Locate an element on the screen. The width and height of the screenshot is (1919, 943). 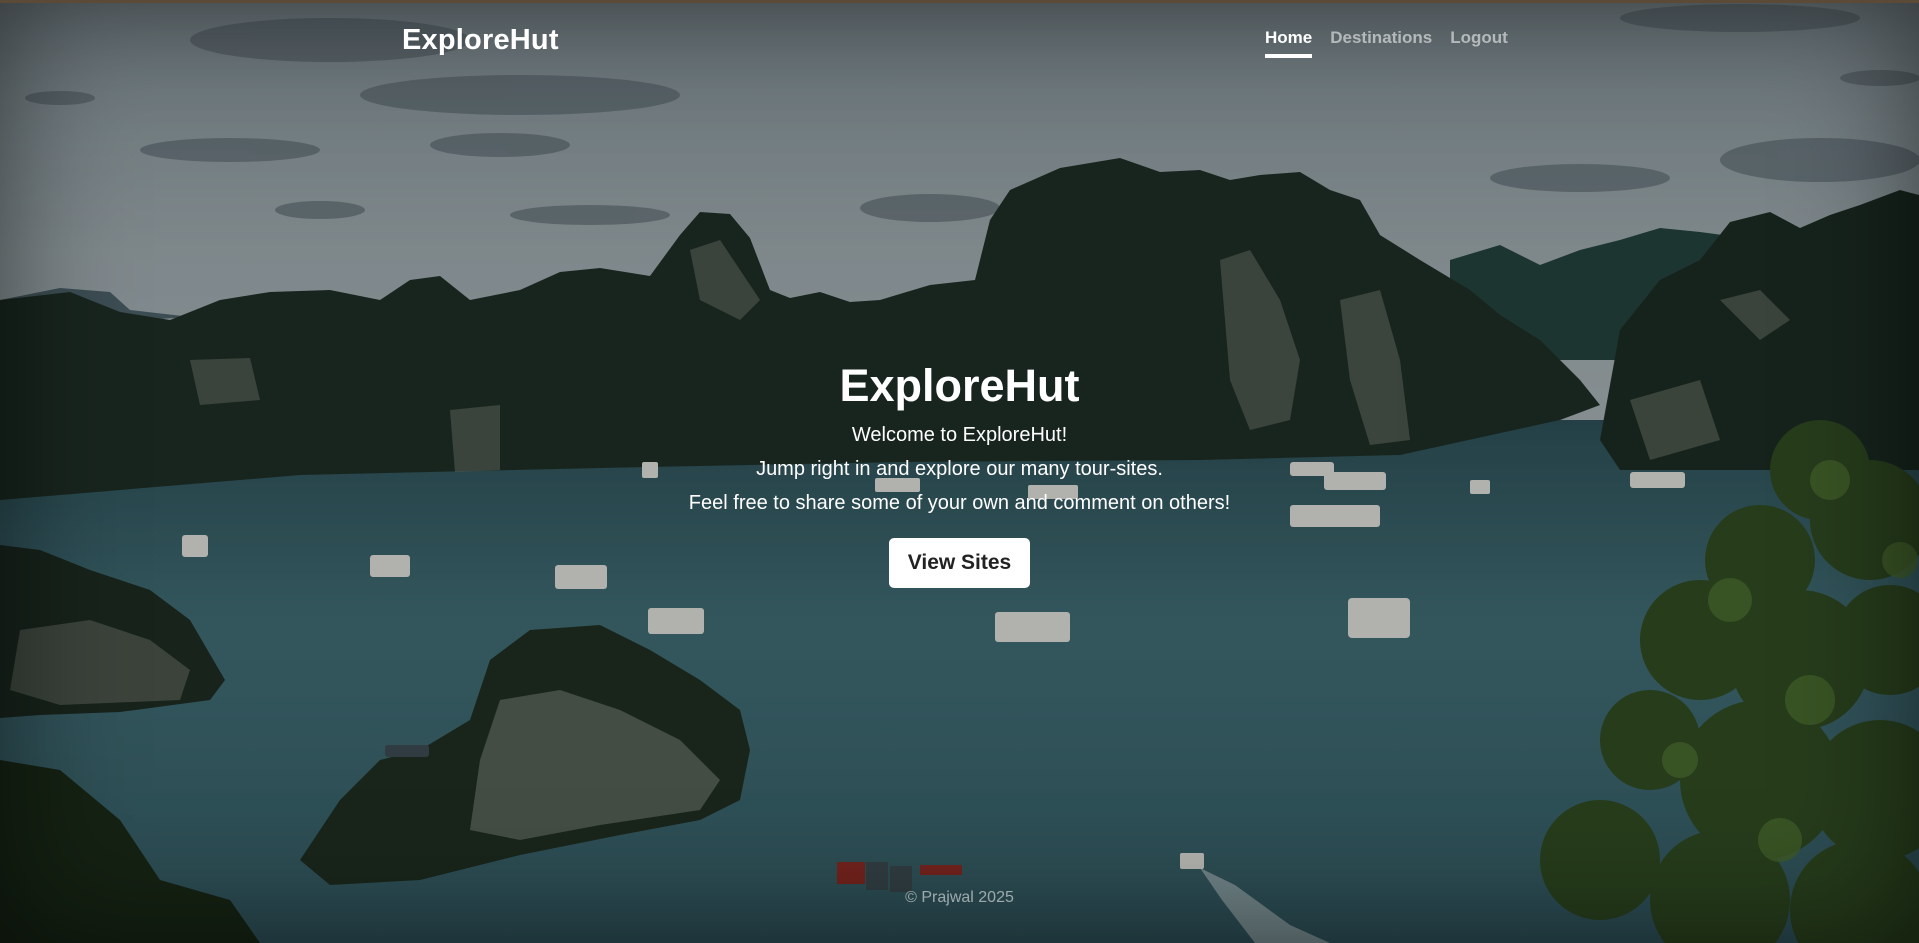
navbar: ExploreHut Home Destinations Logout is located at coordinates (959, 40).